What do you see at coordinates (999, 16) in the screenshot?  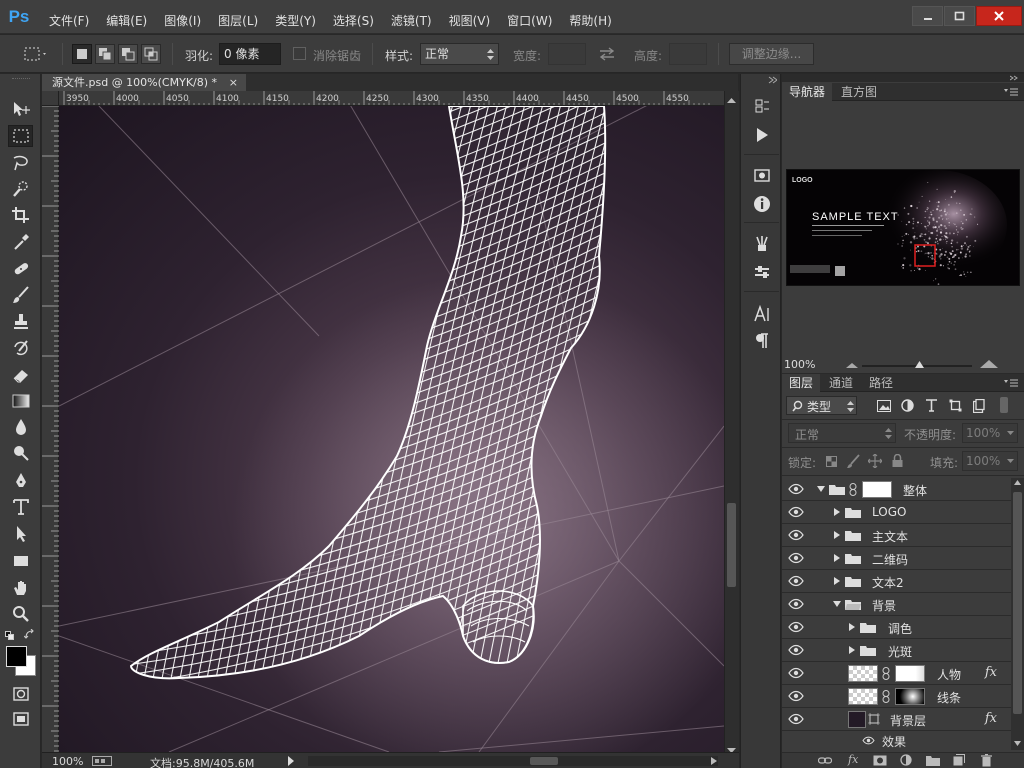 I see `close-window-button` at bounding box center [999, 16].